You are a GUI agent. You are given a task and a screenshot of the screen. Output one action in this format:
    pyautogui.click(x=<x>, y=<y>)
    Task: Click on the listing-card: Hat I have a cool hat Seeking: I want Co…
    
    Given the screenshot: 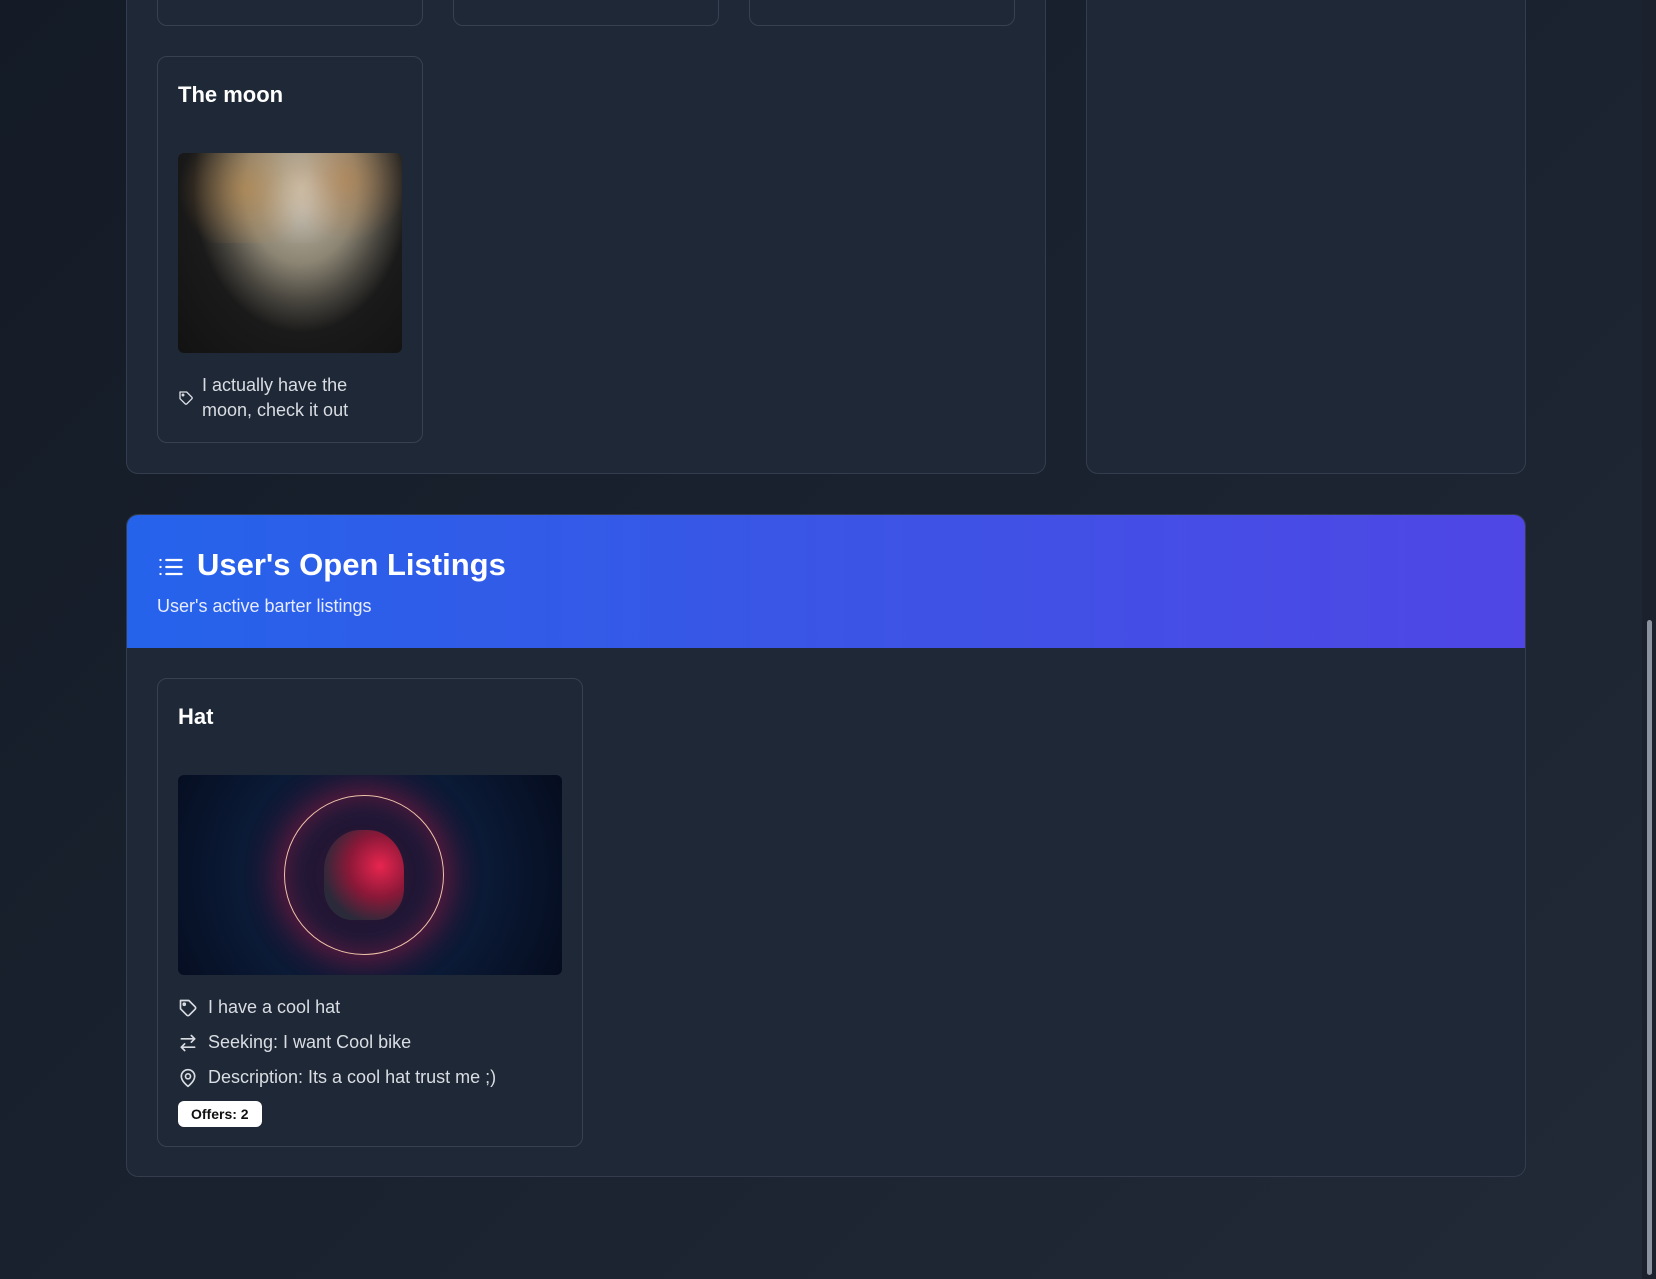 What is the action you would take?
    pyautogui.click(x=370, y=912)
    